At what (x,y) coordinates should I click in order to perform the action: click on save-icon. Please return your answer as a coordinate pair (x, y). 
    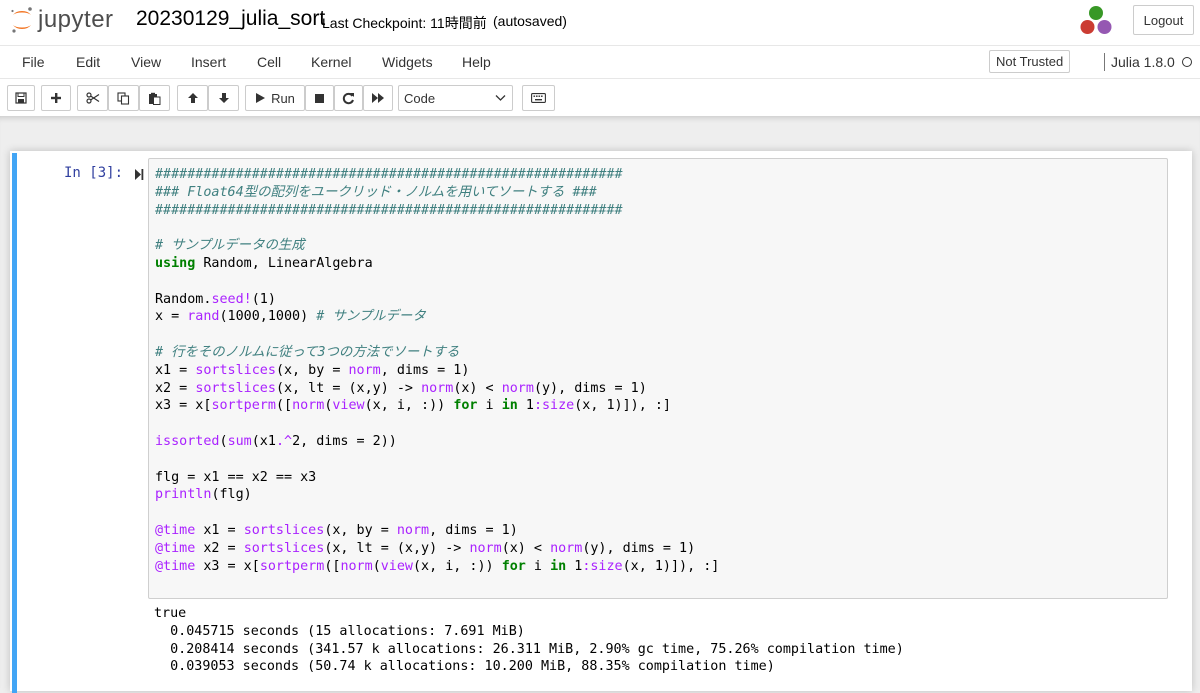
    Looking at the image, I should click on (21, 98).